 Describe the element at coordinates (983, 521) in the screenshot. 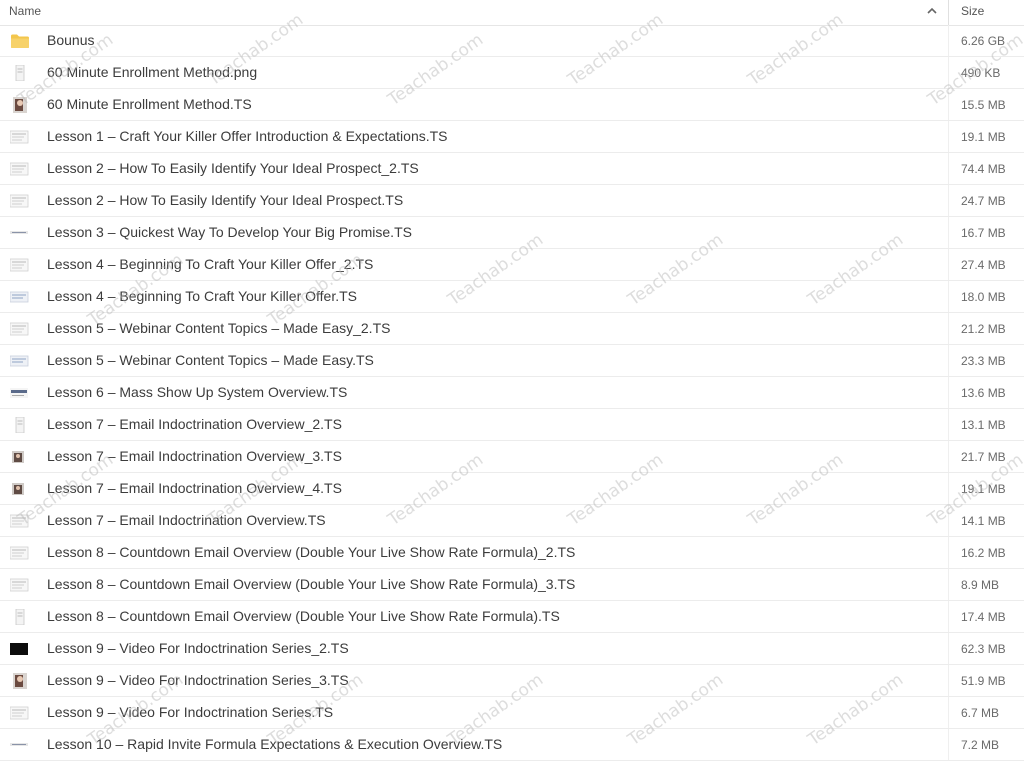

I see `file-size: 14.1 MB` at that location.